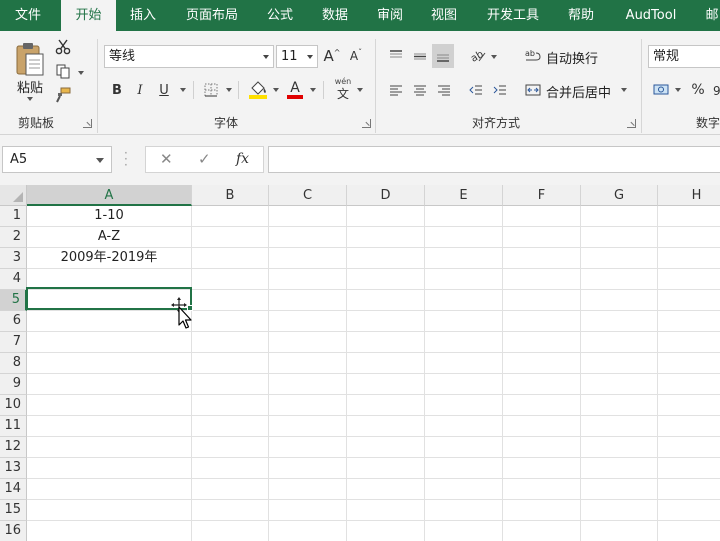 The height and width of the screenshot is (541, 720). I want to click on tab-insert: 插入, so click(143, 15).